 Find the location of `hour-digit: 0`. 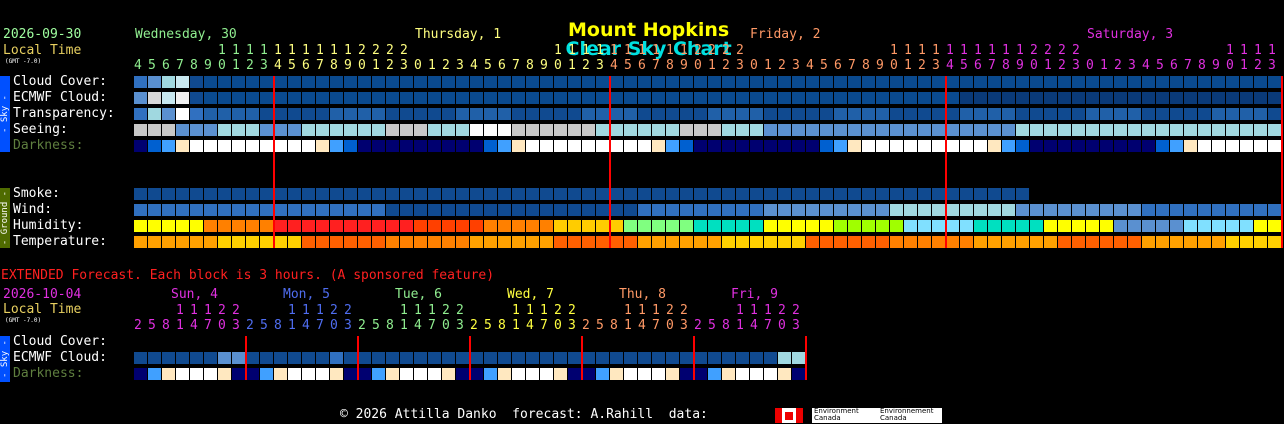

hour-digit: 0 is located at coordinates (698, 65).